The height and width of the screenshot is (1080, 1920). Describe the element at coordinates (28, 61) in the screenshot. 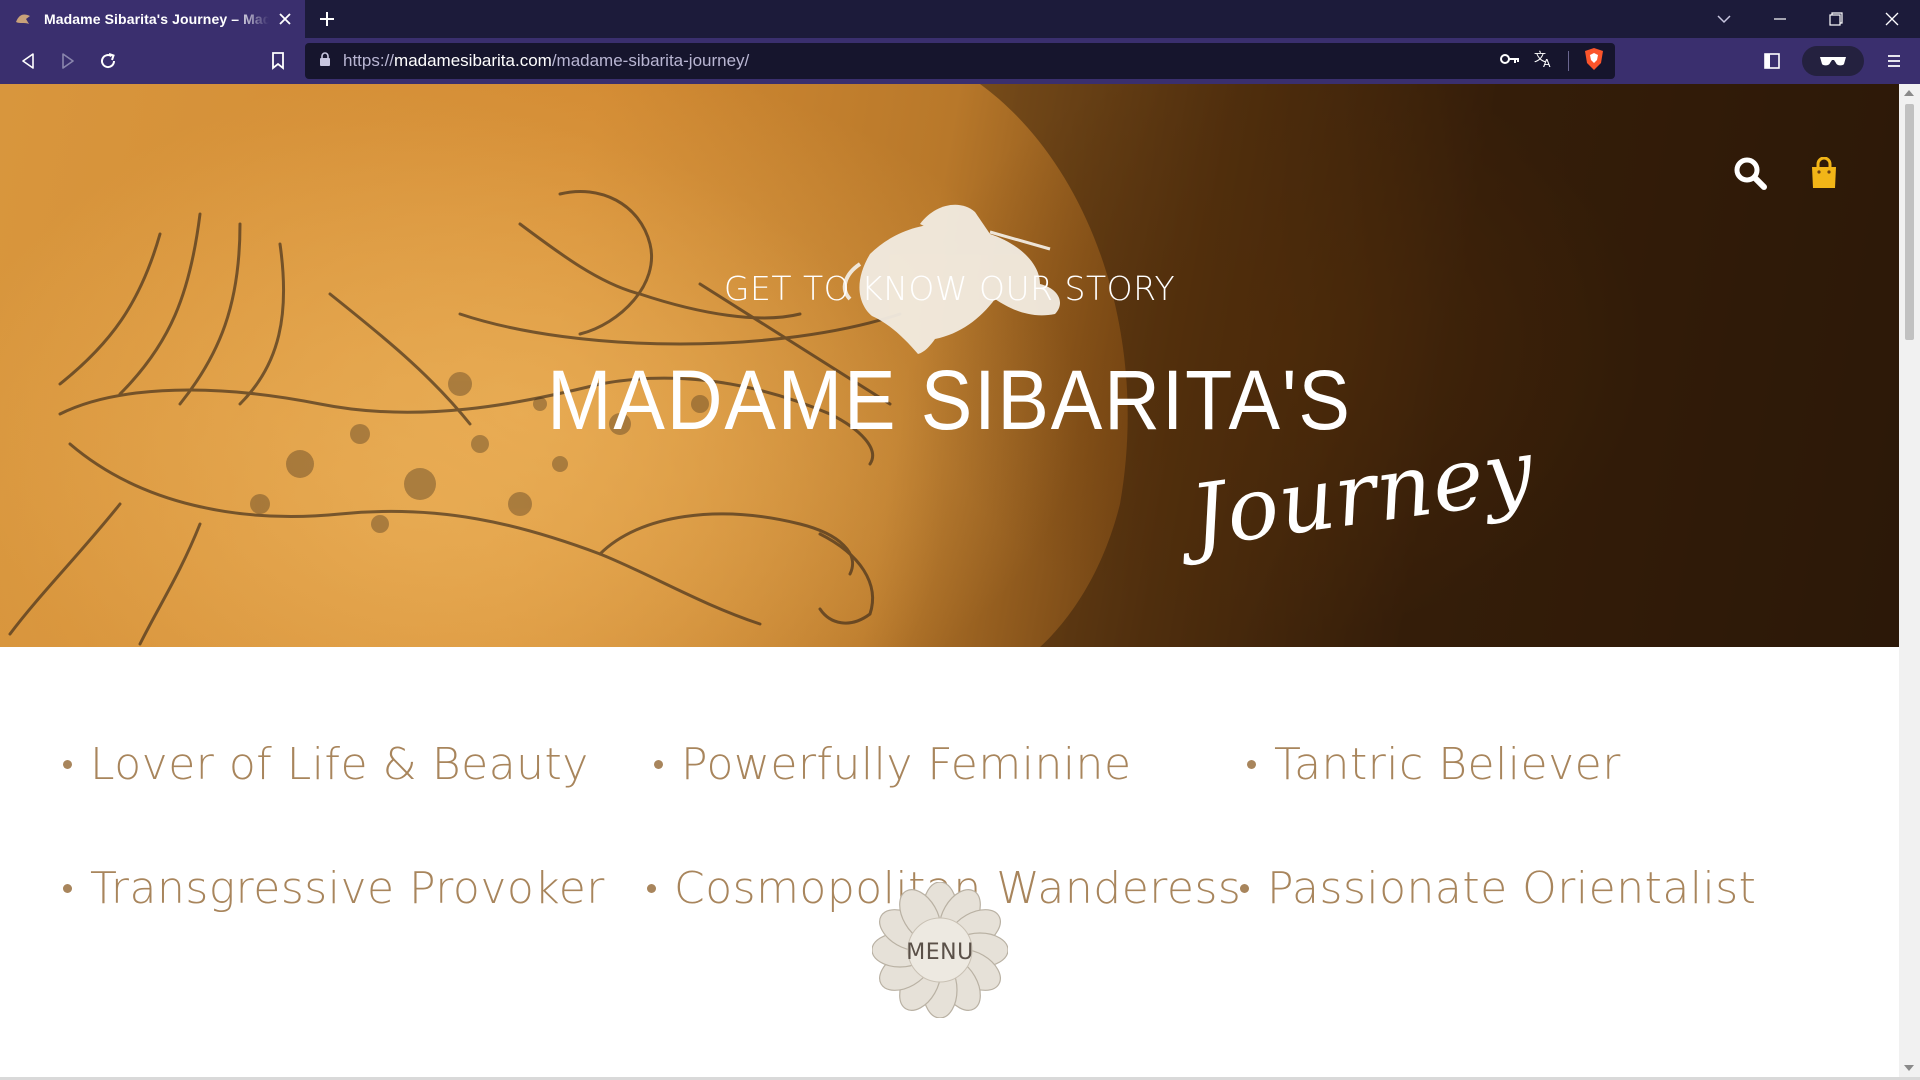

I see `back-arrow-icon` at that location.